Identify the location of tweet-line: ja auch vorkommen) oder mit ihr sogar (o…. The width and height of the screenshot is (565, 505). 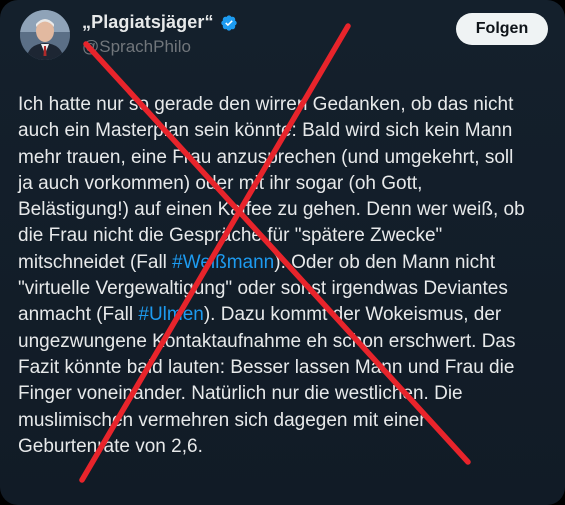
(285, 184).